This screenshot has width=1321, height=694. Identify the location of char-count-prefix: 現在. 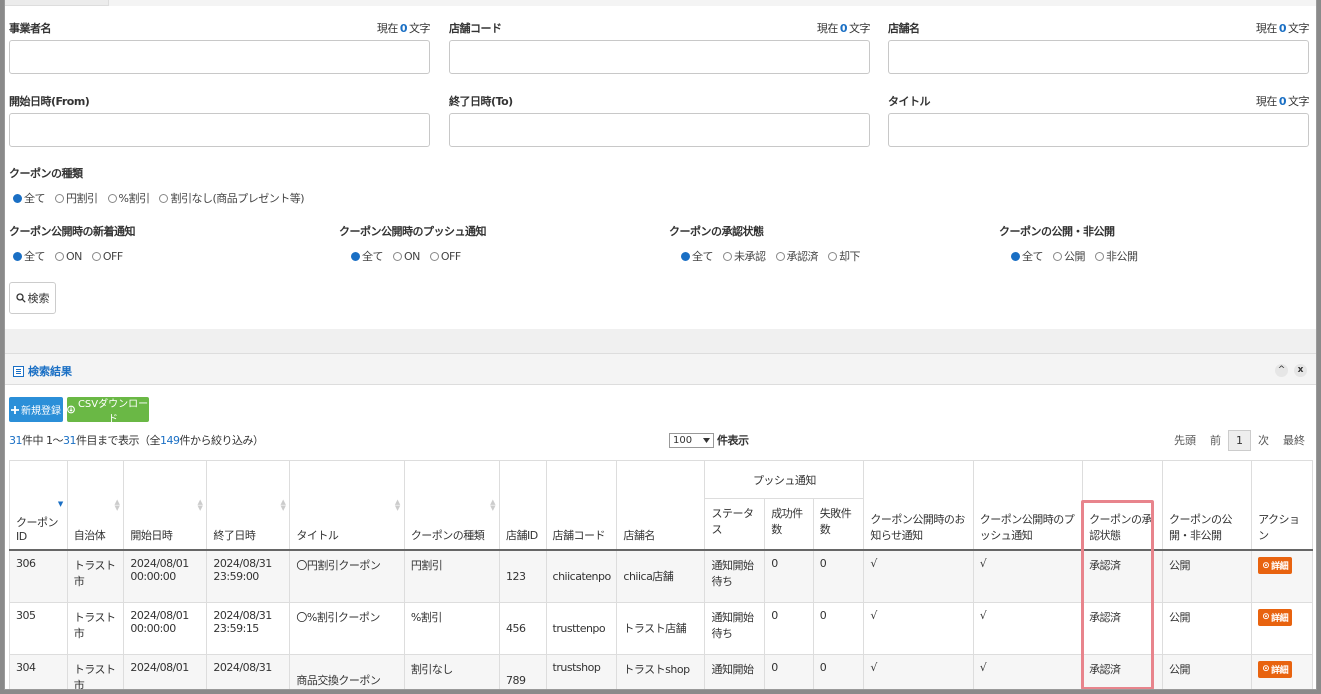
(1266, 101).